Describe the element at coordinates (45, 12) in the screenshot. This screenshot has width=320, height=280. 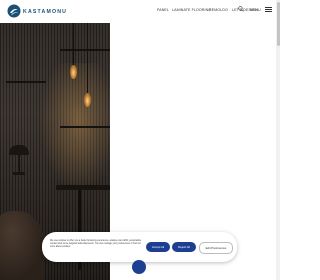
I see `brand-logo-text: KASTAMONU` at that location.